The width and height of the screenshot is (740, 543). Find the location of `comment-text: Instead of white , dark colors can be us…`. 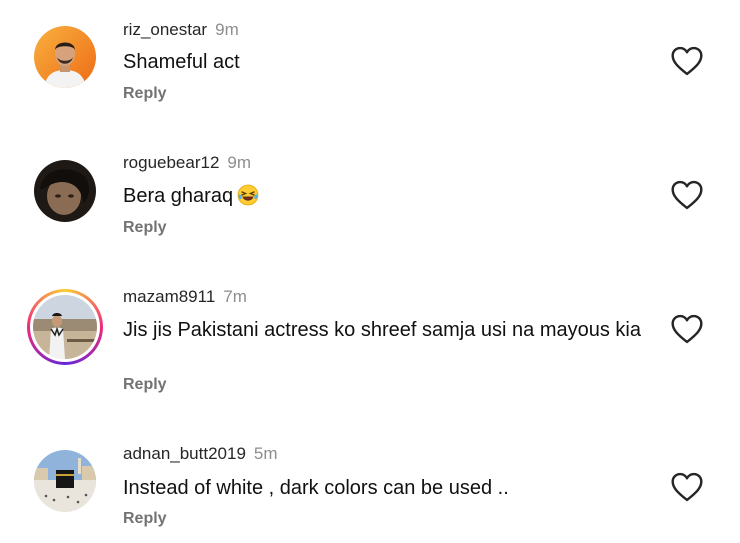

comment-text: Instead of white , dark colors can be us… is located at coordinates (316, 488).